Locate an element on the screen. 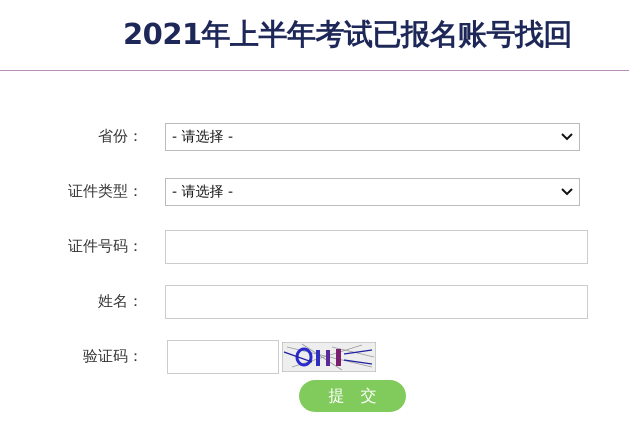  field-label: 姓名： is located at coordinates (120, 301).